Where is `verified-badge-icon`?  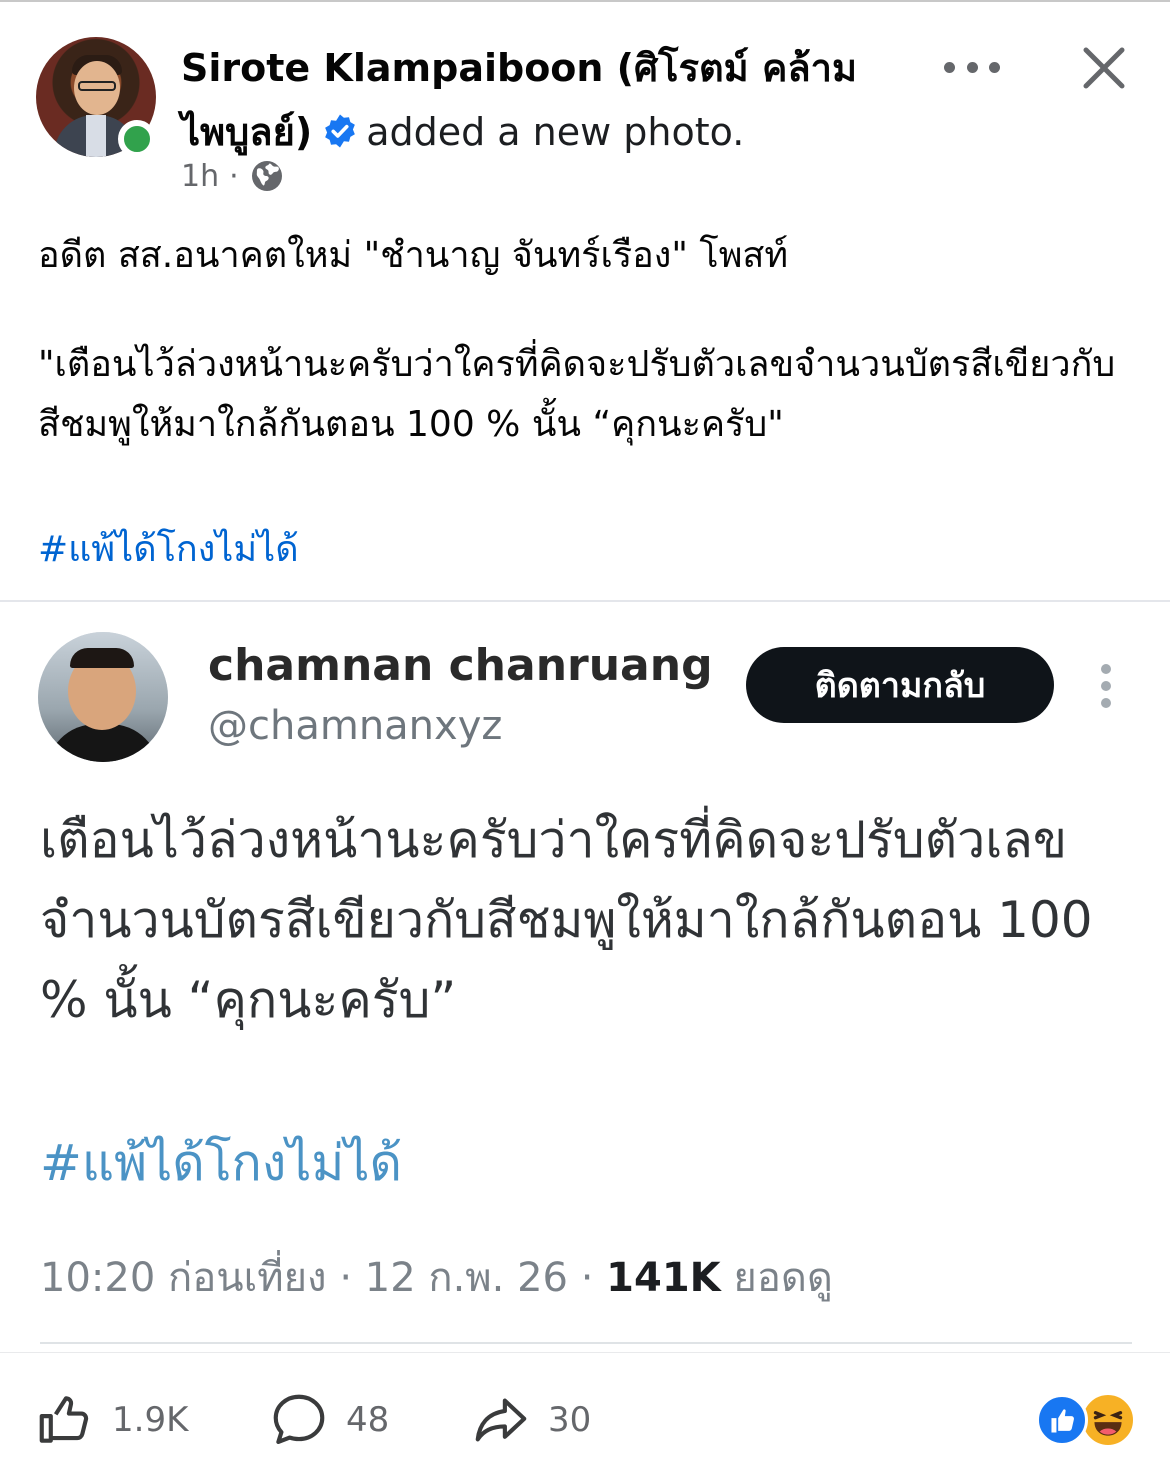
verified-badge-icon is located at coordinates (340, 131).